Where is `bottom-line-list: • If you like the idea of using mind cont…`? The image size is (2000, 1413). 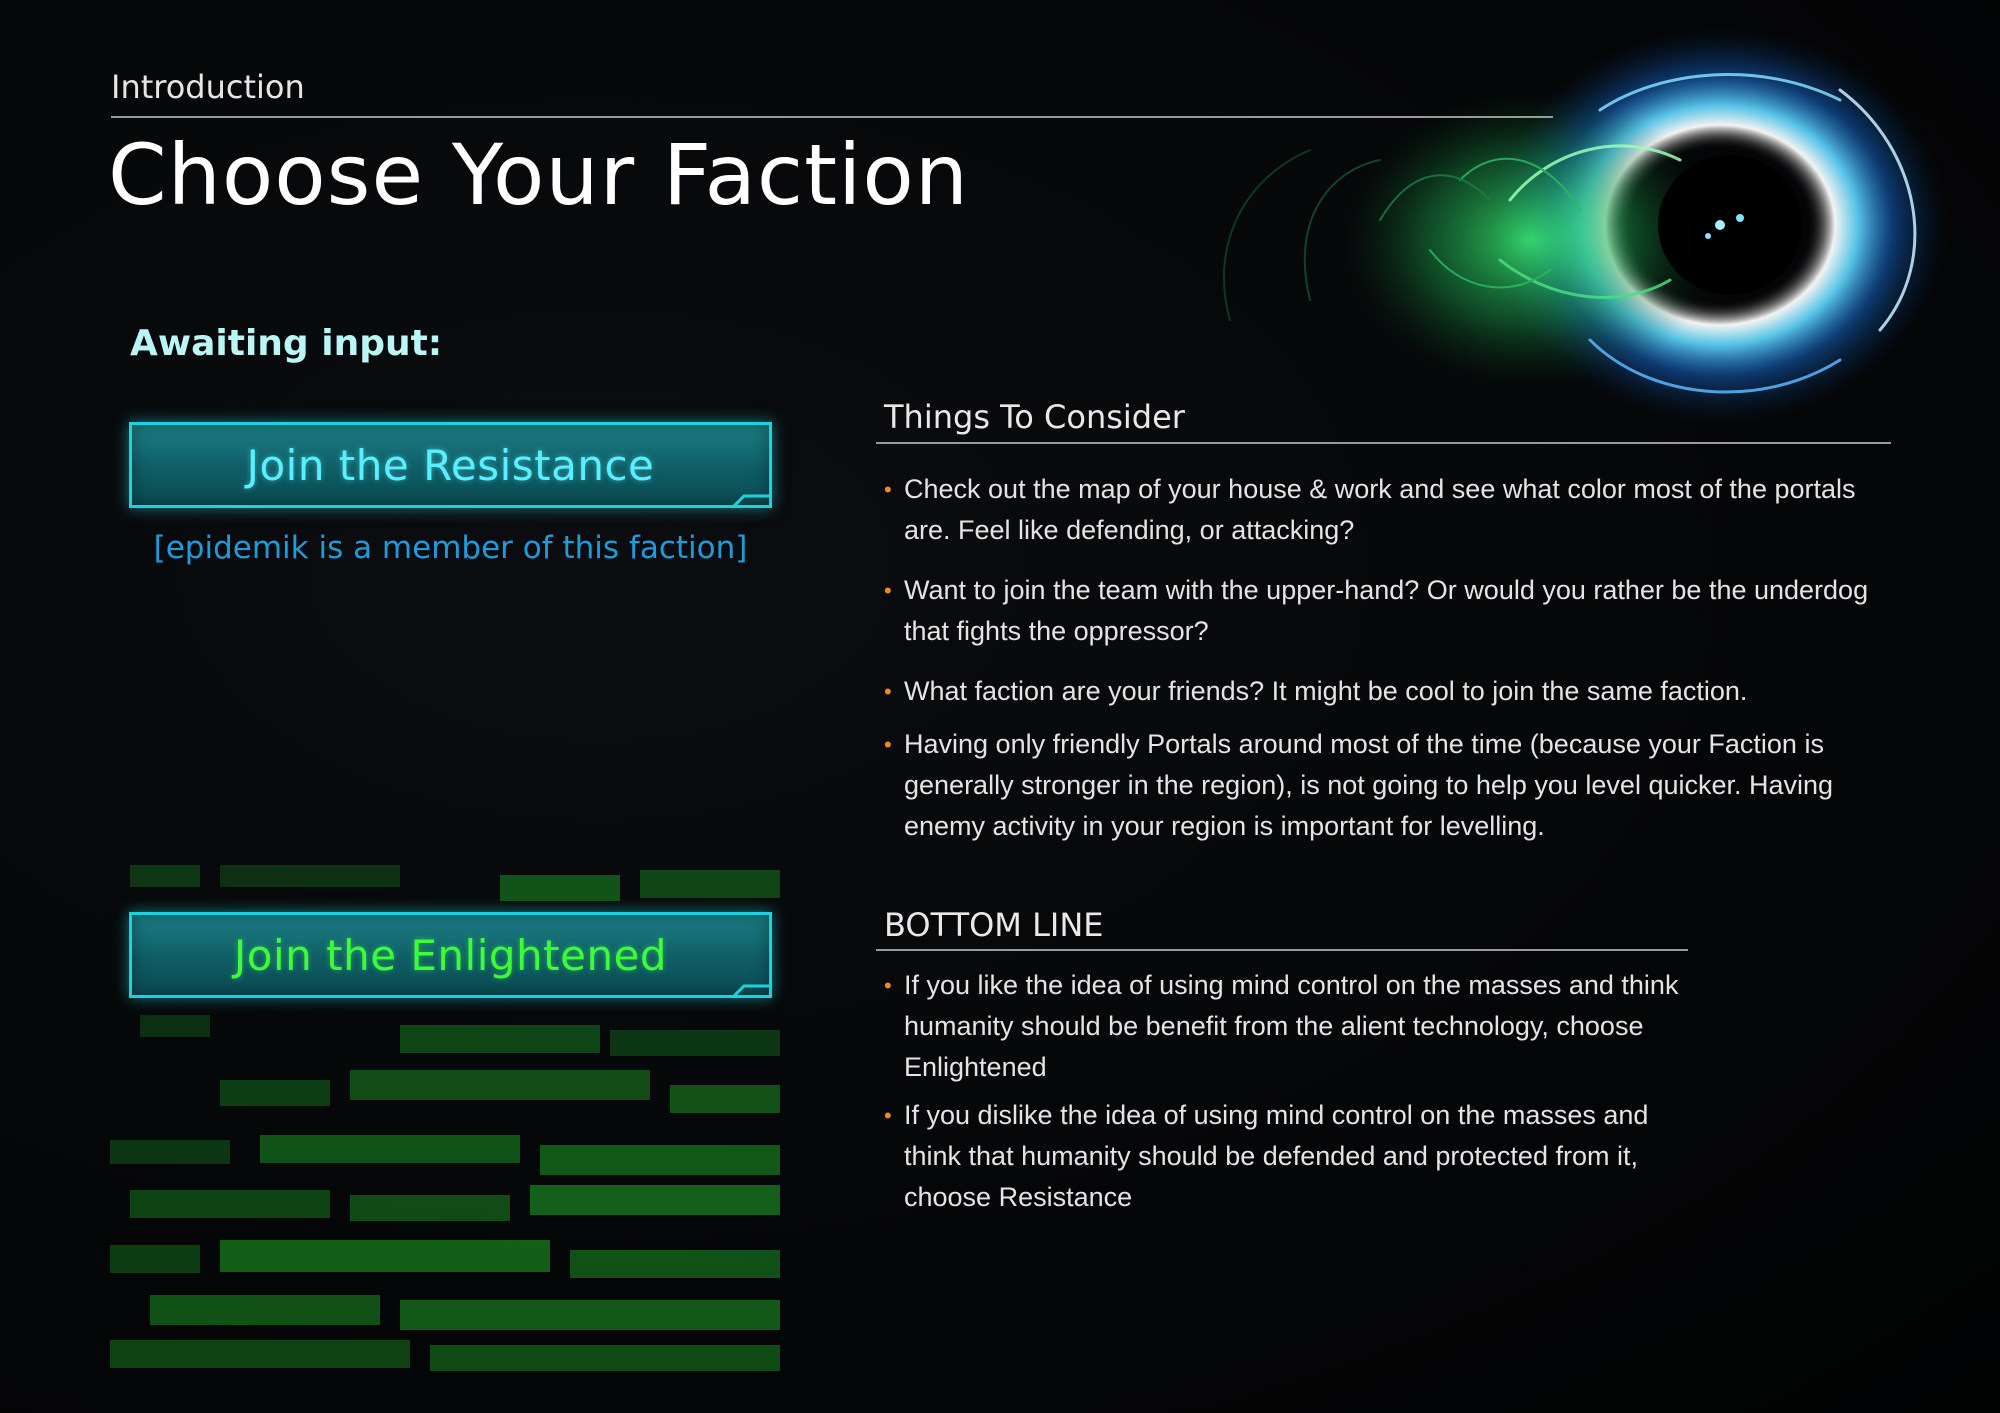
bottom-line-list: • If you like the idea of using mind cont… is located at coordinates (1294, 1095).